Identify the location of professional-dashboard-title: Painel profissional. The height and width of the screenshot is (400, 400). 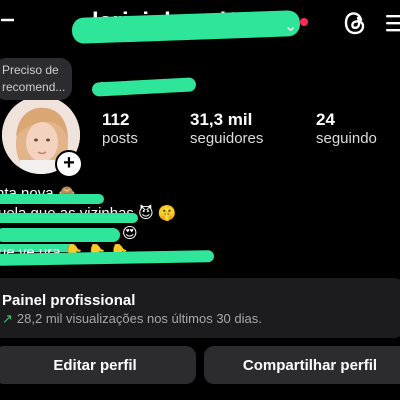
(69, 300).